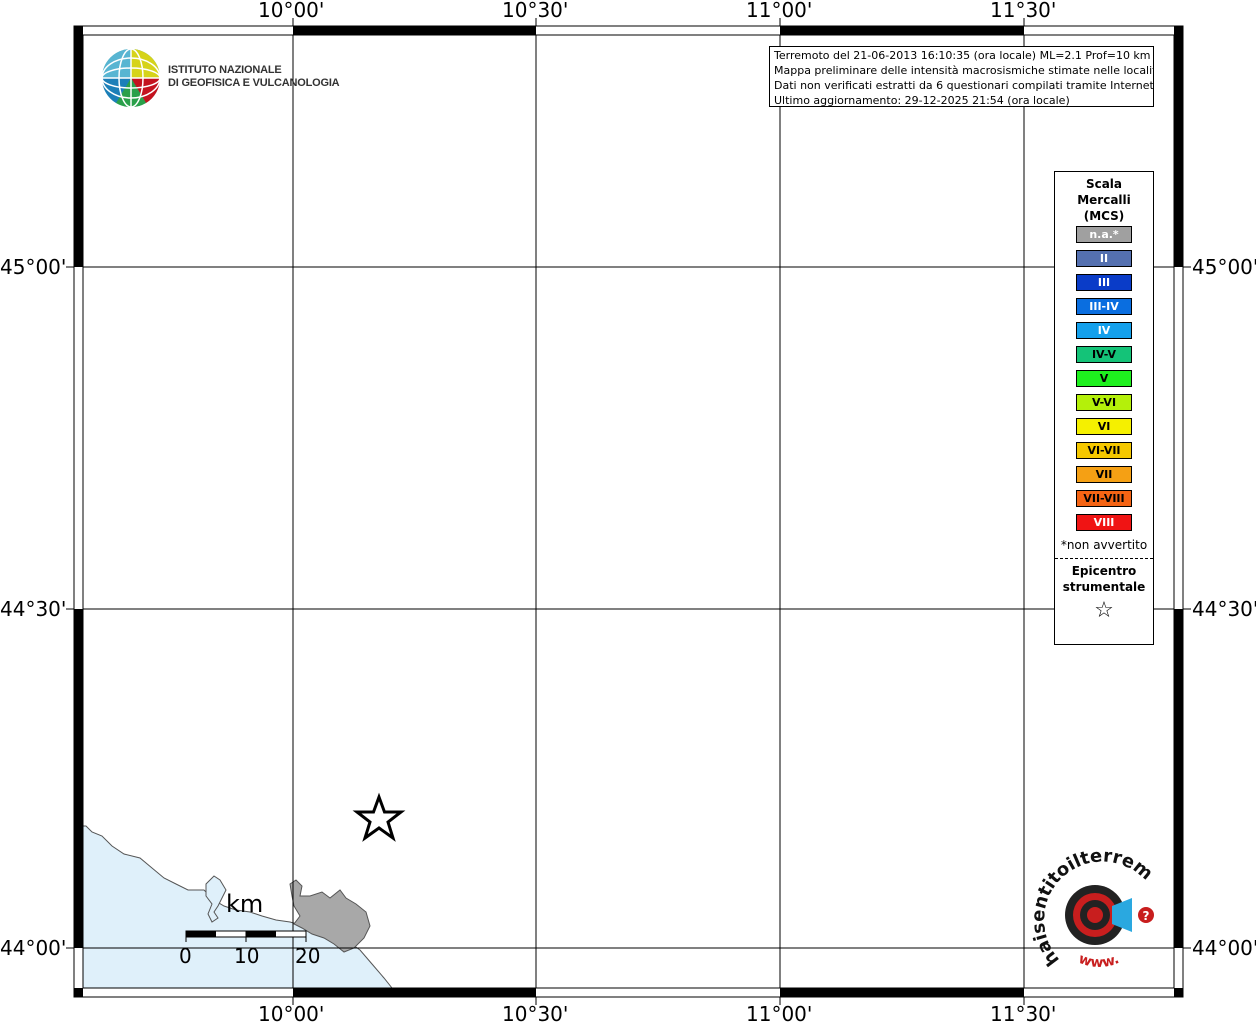 Image resolution: width=1256 pixels, height=1026 pixels. What do you see at coordinates (779, 1014) in the screenshot?
I see `bottom-lon-label: 11°00'` at bounding box center [779, 1014].